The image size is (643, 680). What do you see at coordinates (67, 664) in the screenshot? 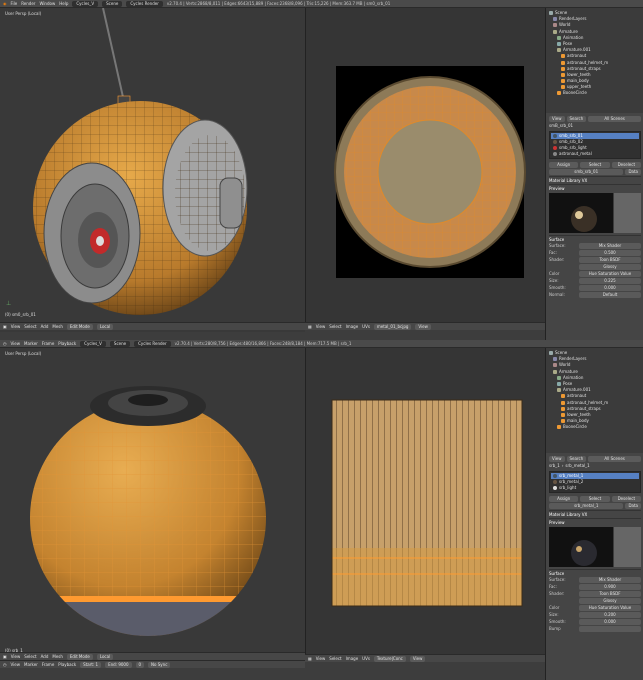
I see `timeline-playback: Playback` at bounding box center [67, 664].